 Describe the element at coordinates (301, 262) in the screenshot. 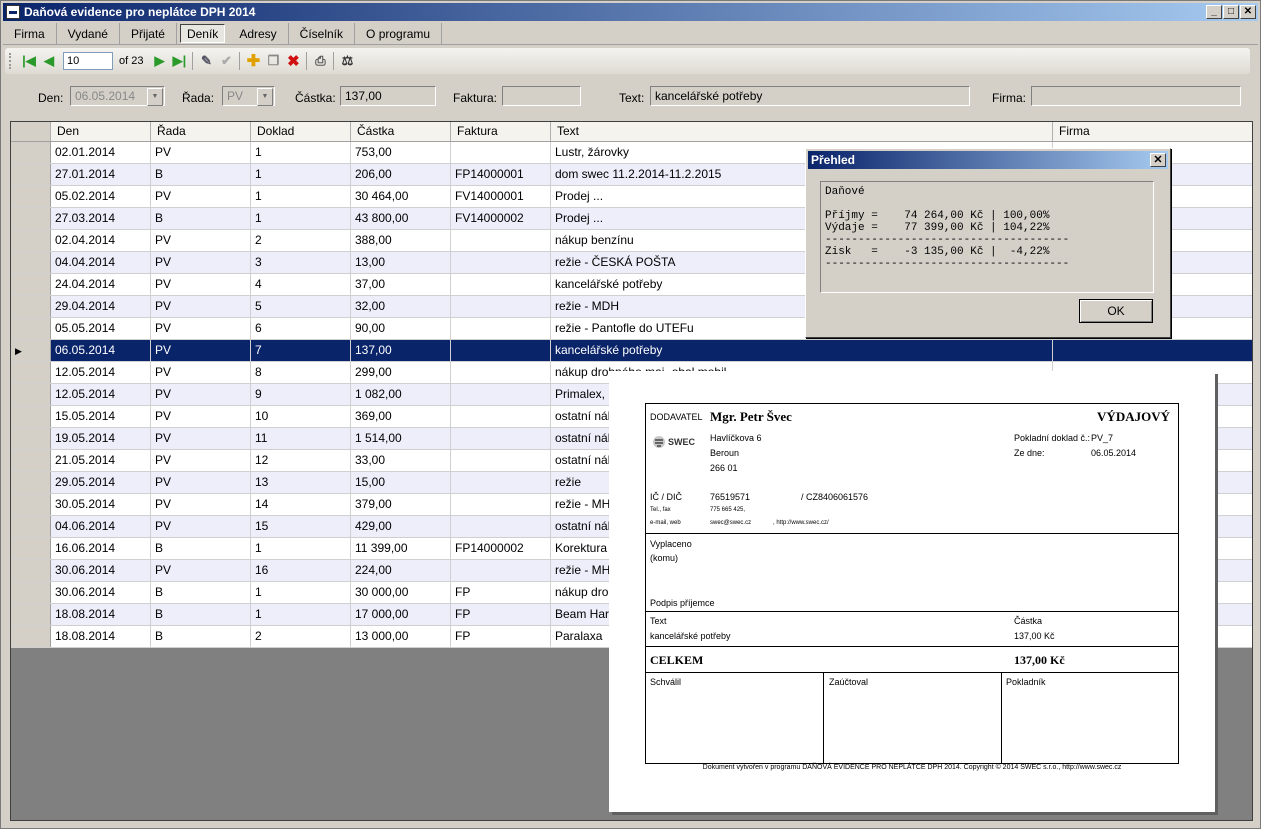

I see `cell-doklad: 3` at that location.